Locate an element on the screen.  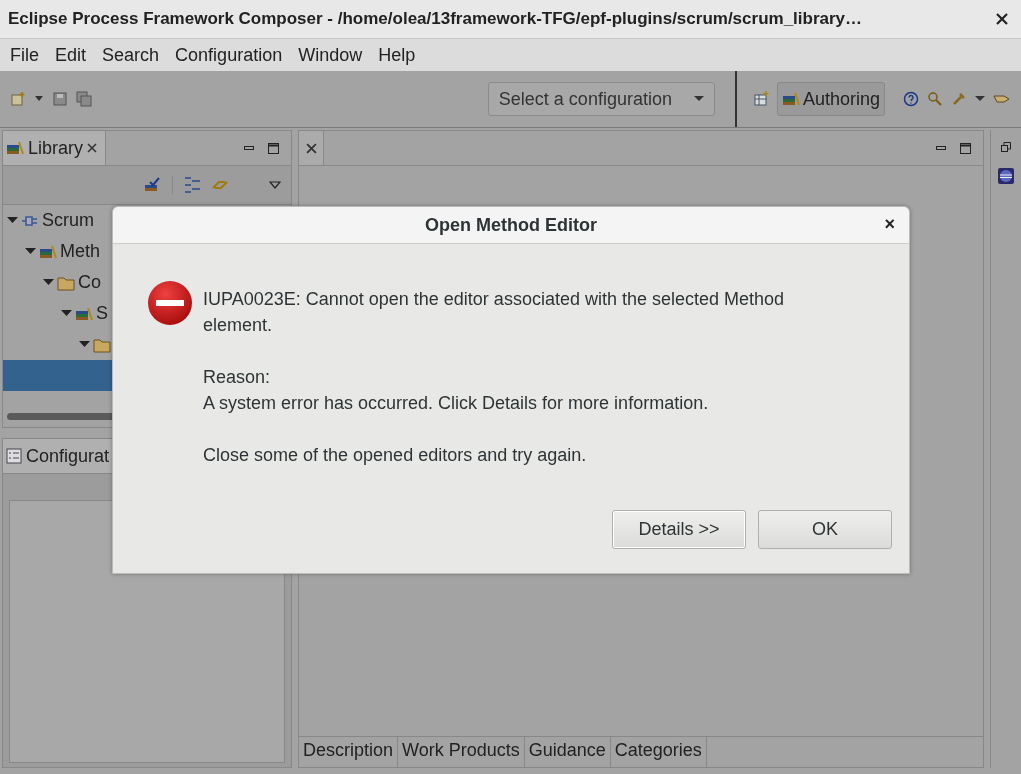
tree-item-label: S is located at coordinates (102, 313).